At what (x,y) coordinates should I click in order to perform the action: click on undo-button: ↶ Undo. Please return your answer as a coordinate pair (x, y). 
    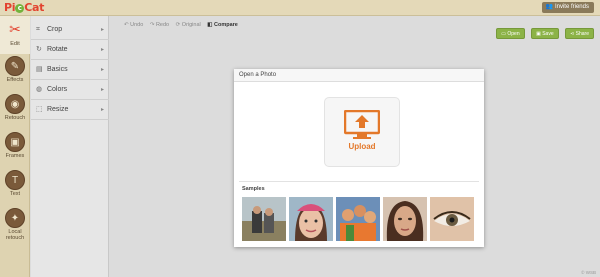
    Looking at the image, I should click on (133, 25).